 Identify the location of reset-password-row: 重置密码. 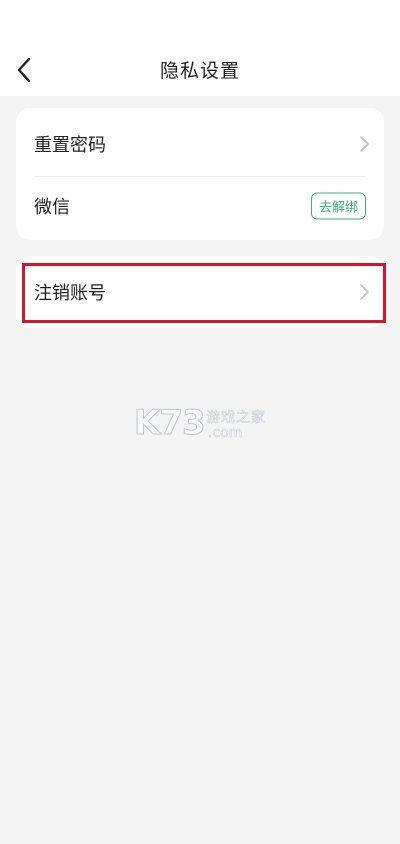
(200, 144).